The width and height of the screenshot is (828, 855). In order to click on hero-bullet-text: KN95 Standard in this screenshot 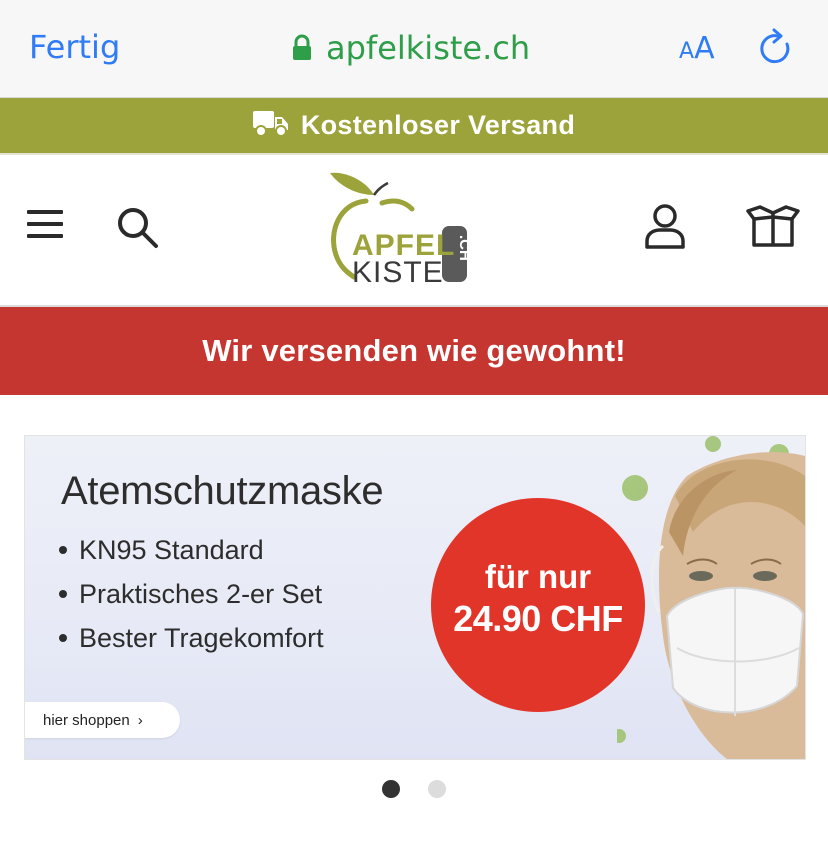, I will do `click(171, 549)`.